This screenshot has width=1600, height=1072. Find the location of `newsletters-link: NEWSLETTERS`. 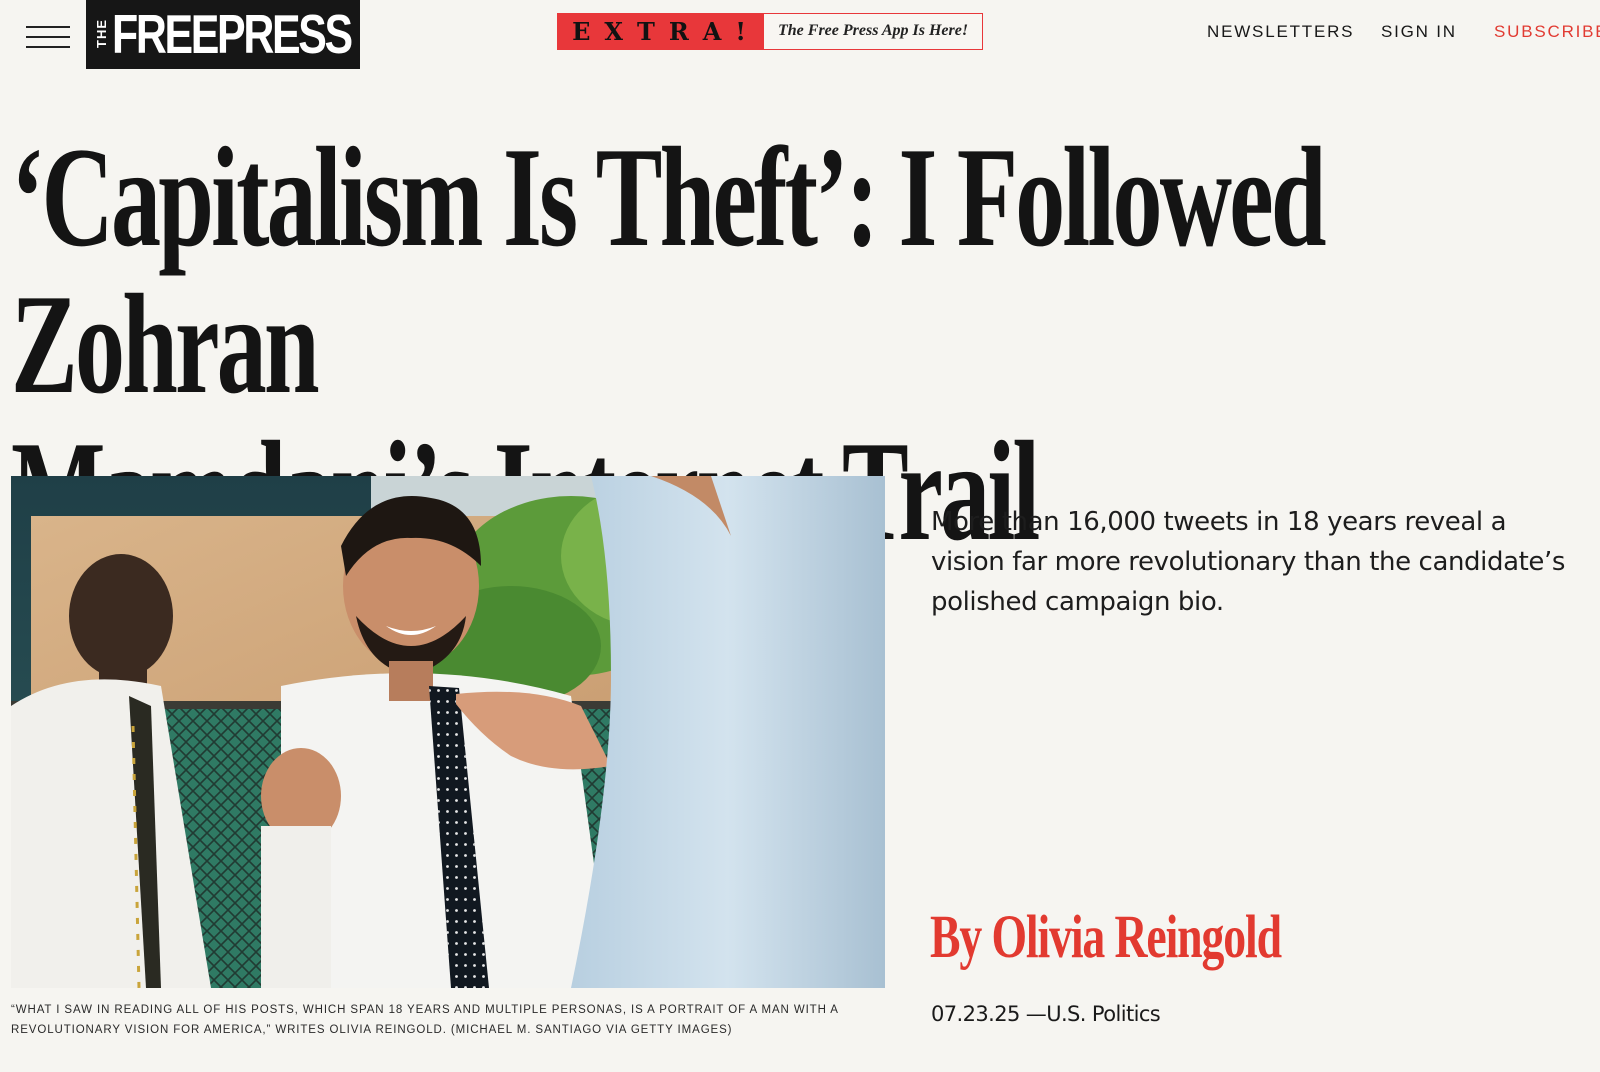

newsletters-link: NEWSLETTERS is located at coordinates (1280, 32).